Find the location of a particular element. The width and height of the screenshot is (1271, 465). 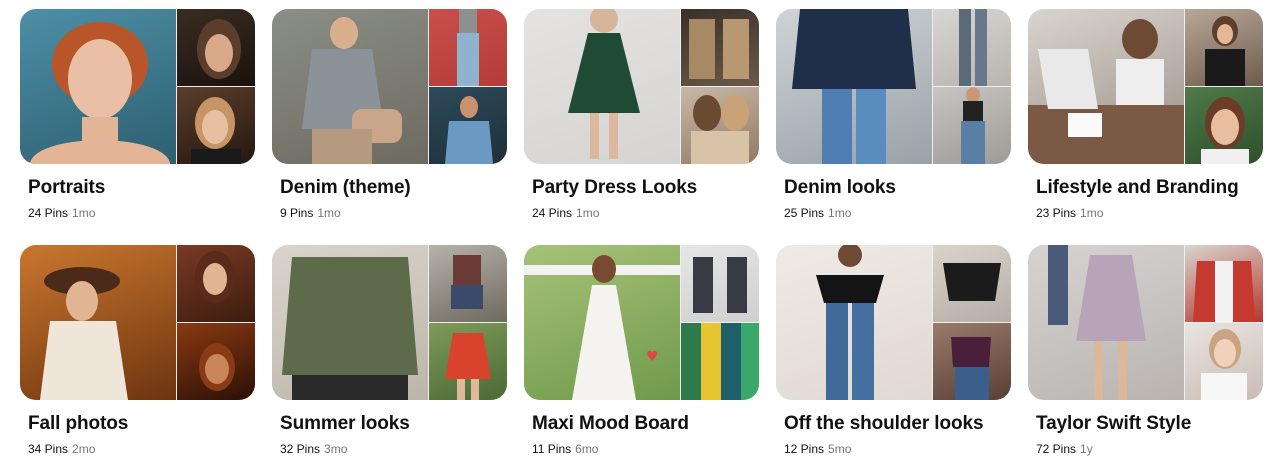

board-card: Fall photos 34 Pins 2mo is located at coordinates (137, 350).